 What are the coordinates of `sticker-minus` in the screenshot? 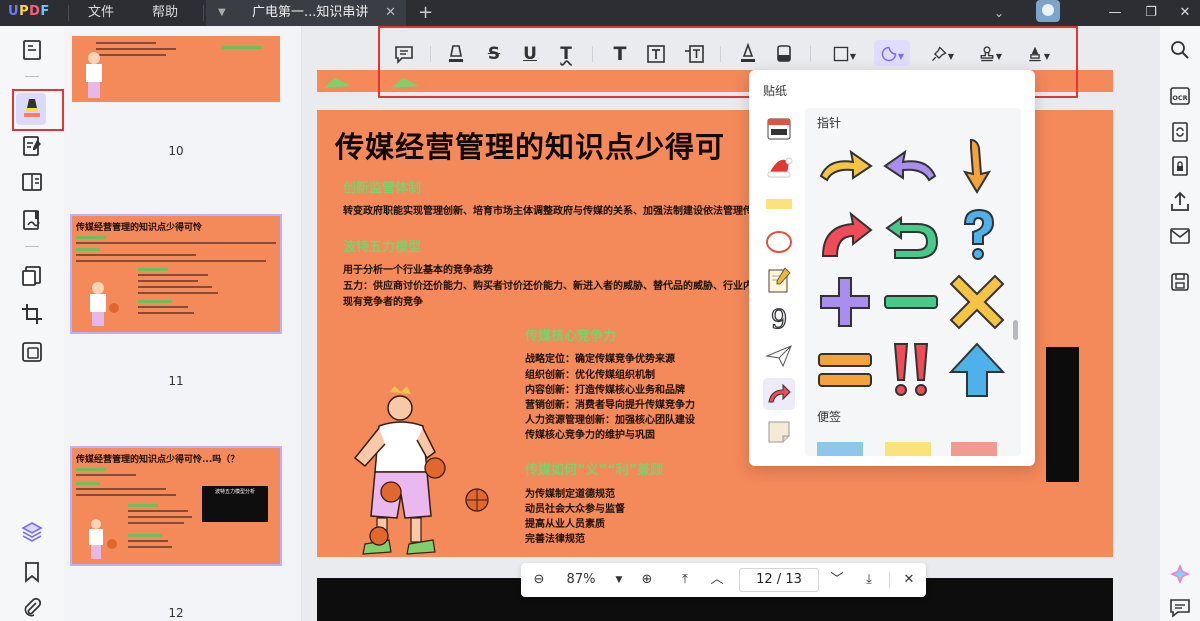 It's located at (911, 302).